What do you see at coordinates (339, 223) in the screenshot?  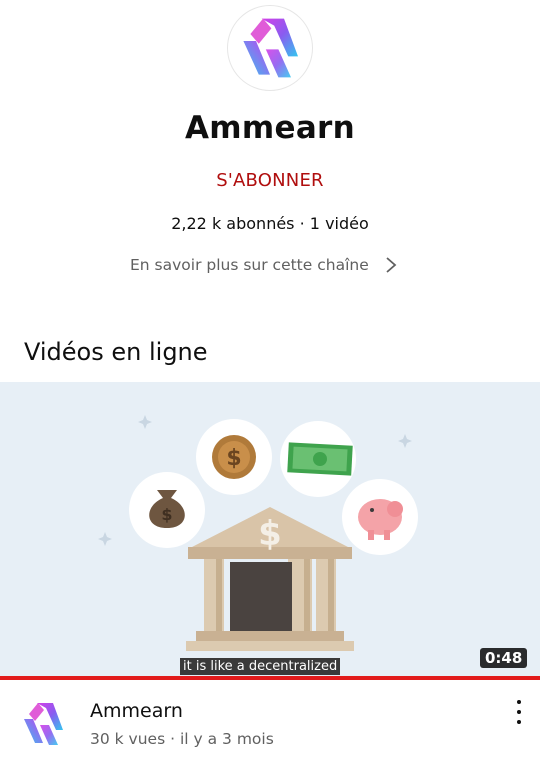 I see `video-count: 1 vidéo` at bounding box center [339, 223].